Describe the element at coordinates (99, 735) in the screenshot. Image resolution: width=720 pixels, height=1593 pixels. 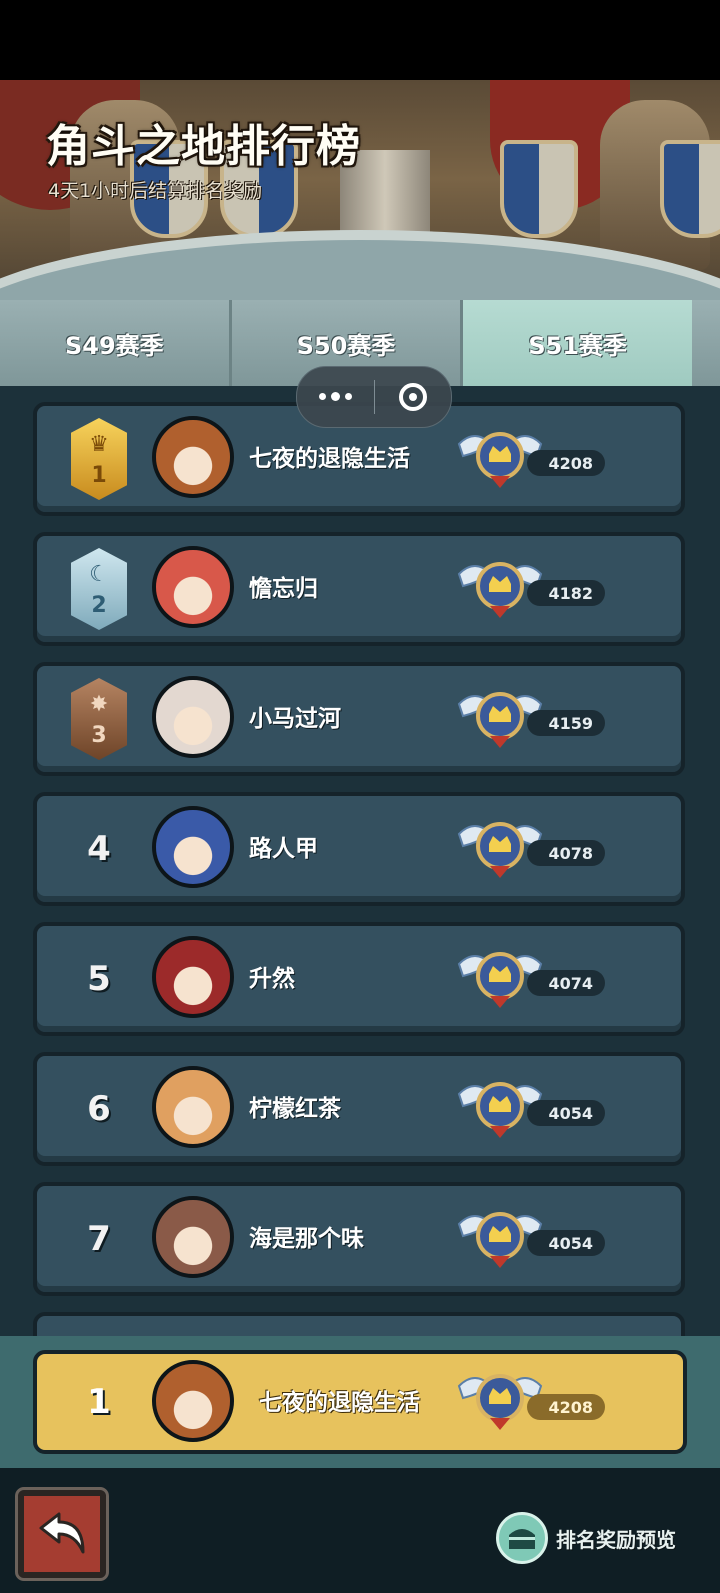
I see `rank-number: 3` at that location.